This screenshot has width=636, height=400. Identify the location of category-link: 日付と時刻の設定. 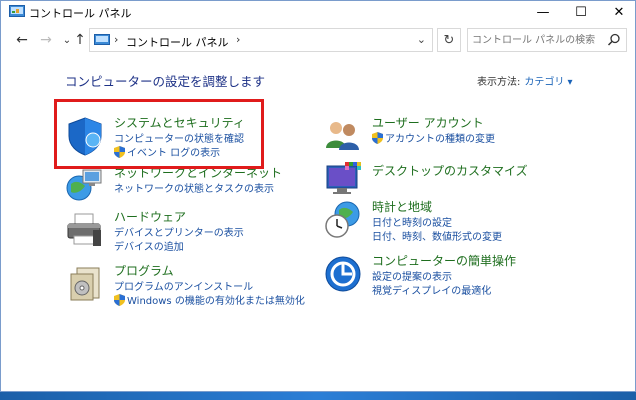
(412, 221).